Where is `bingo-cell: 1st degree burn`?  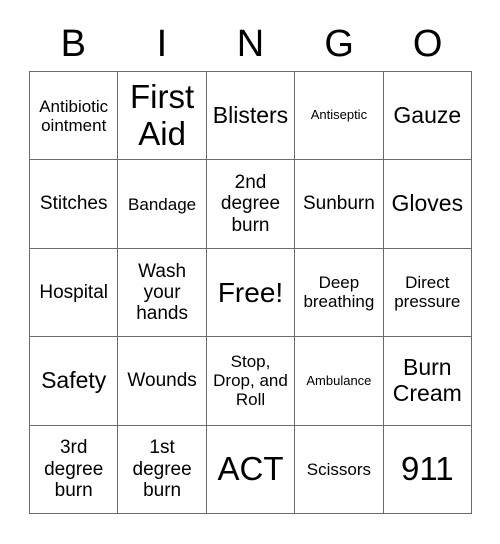
bingo-cell: 1st degree burn is located at coordinates (162, 469).